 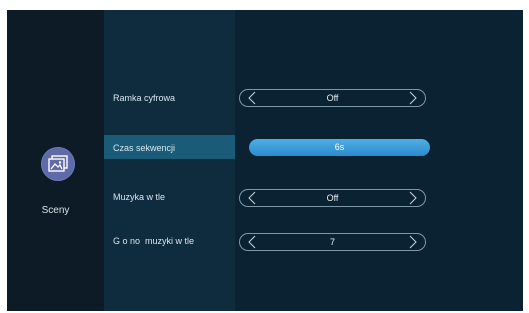 I want to click on music-volume-value: 7, so click(x=332, y=242).